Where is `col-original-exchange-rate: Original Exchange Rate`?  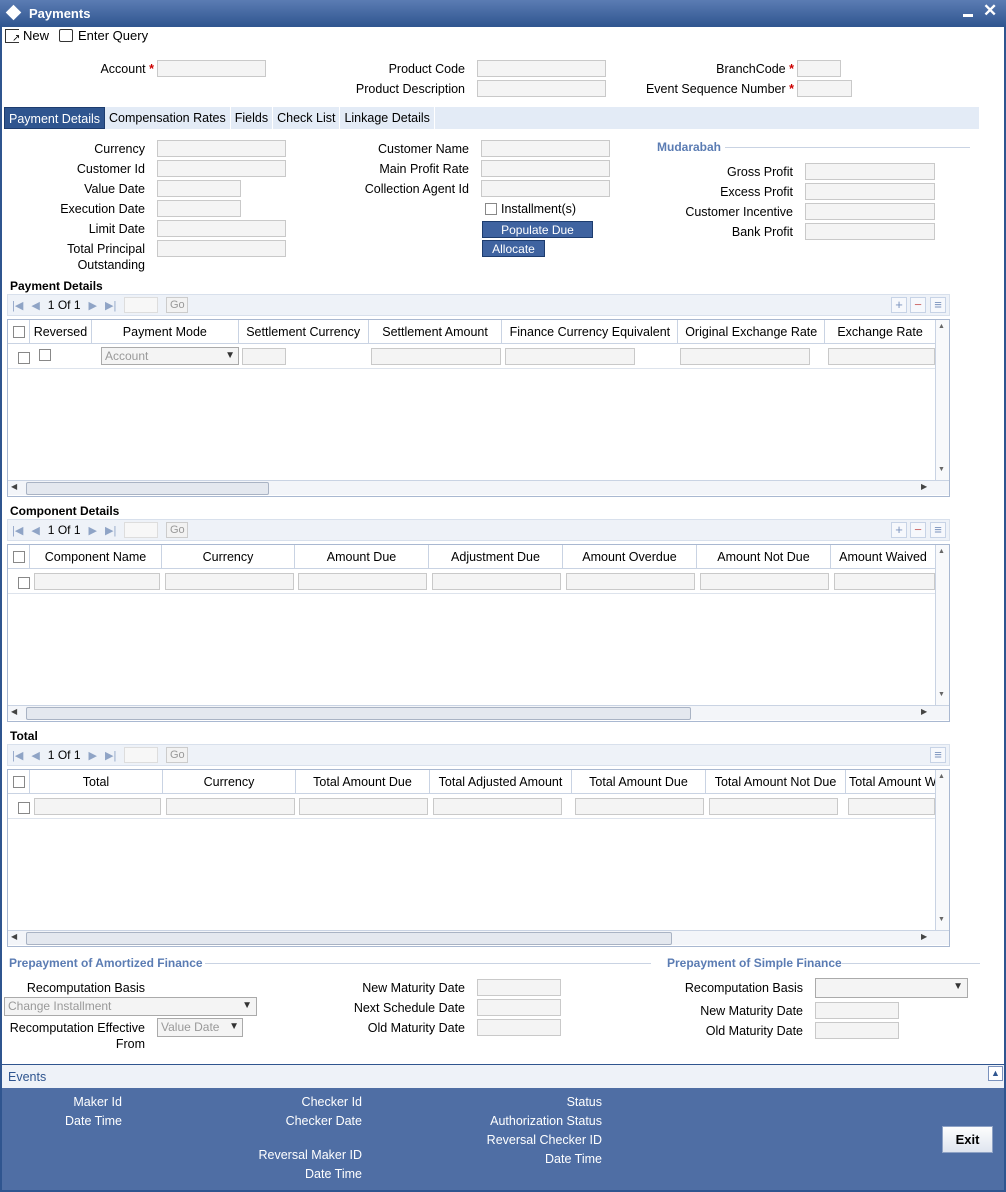 col-original-exchange-rate: Original Exchange Rate is located at coordinates (752, 331).